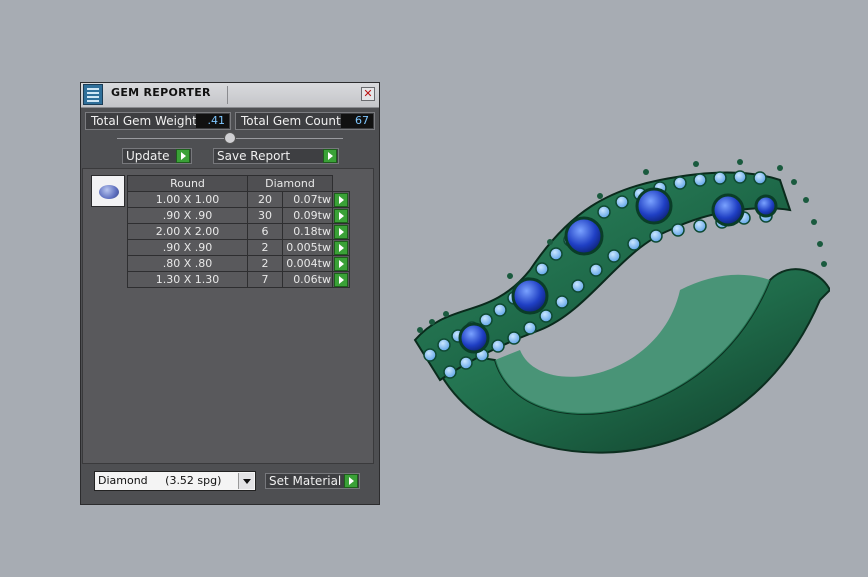  Describe the element at coordinates (187, 263) in the screenshot. I see `gem-size: .80 X .80` at that location.